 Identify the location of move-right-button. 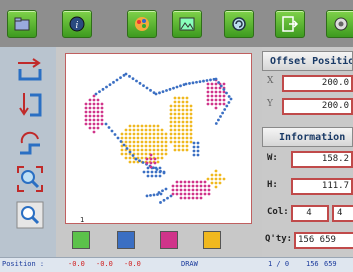
(30, 69).